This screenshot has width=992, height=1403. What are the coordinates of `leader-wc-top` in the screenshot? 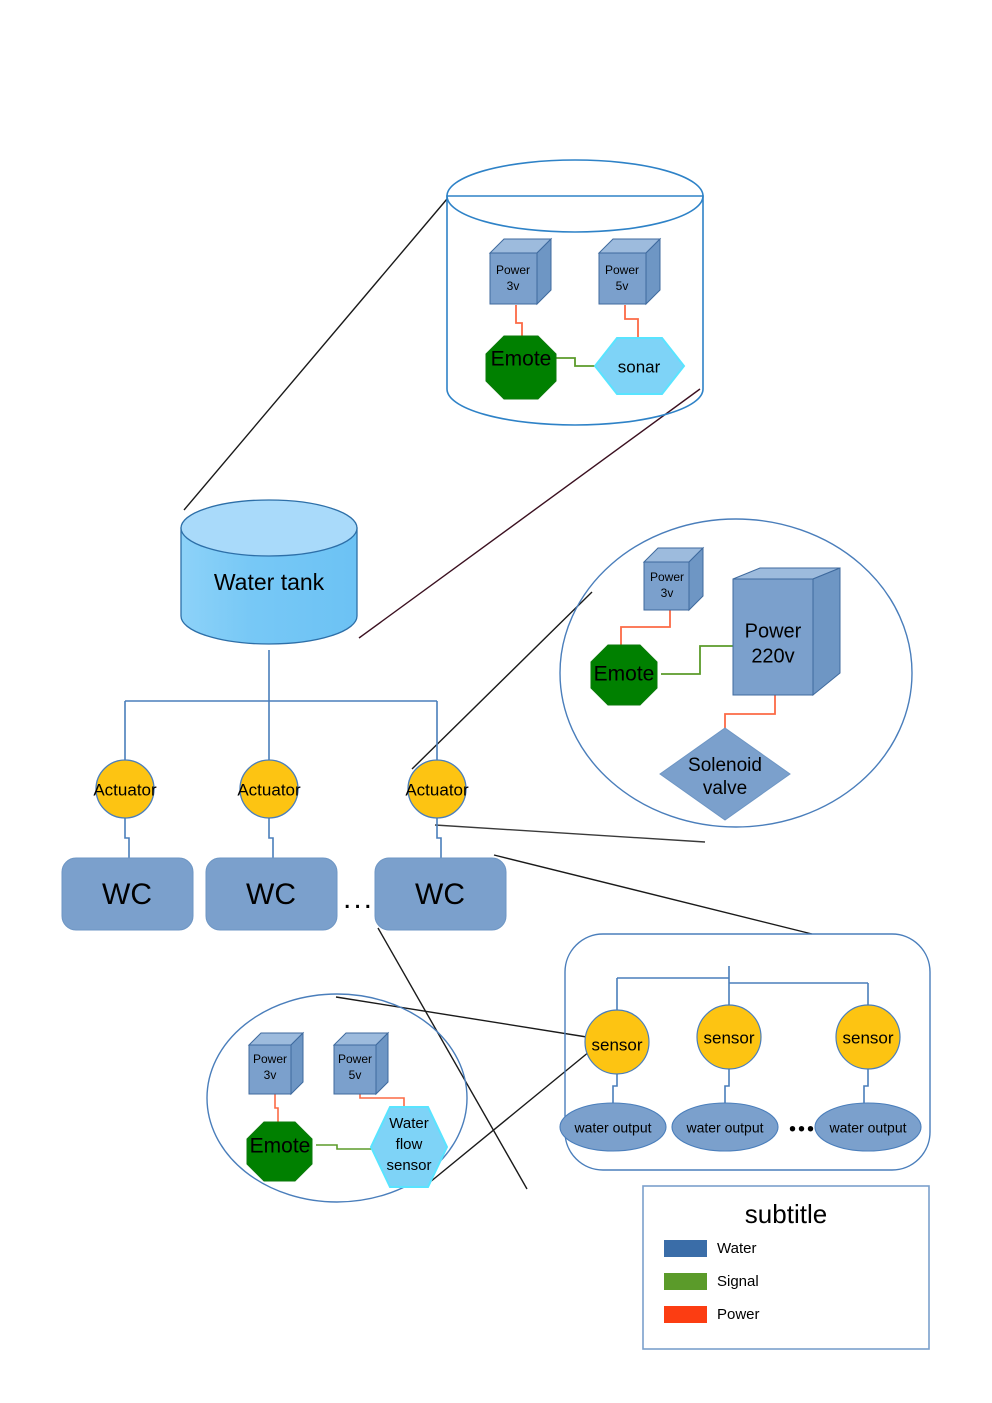 It's located at (653, 894).